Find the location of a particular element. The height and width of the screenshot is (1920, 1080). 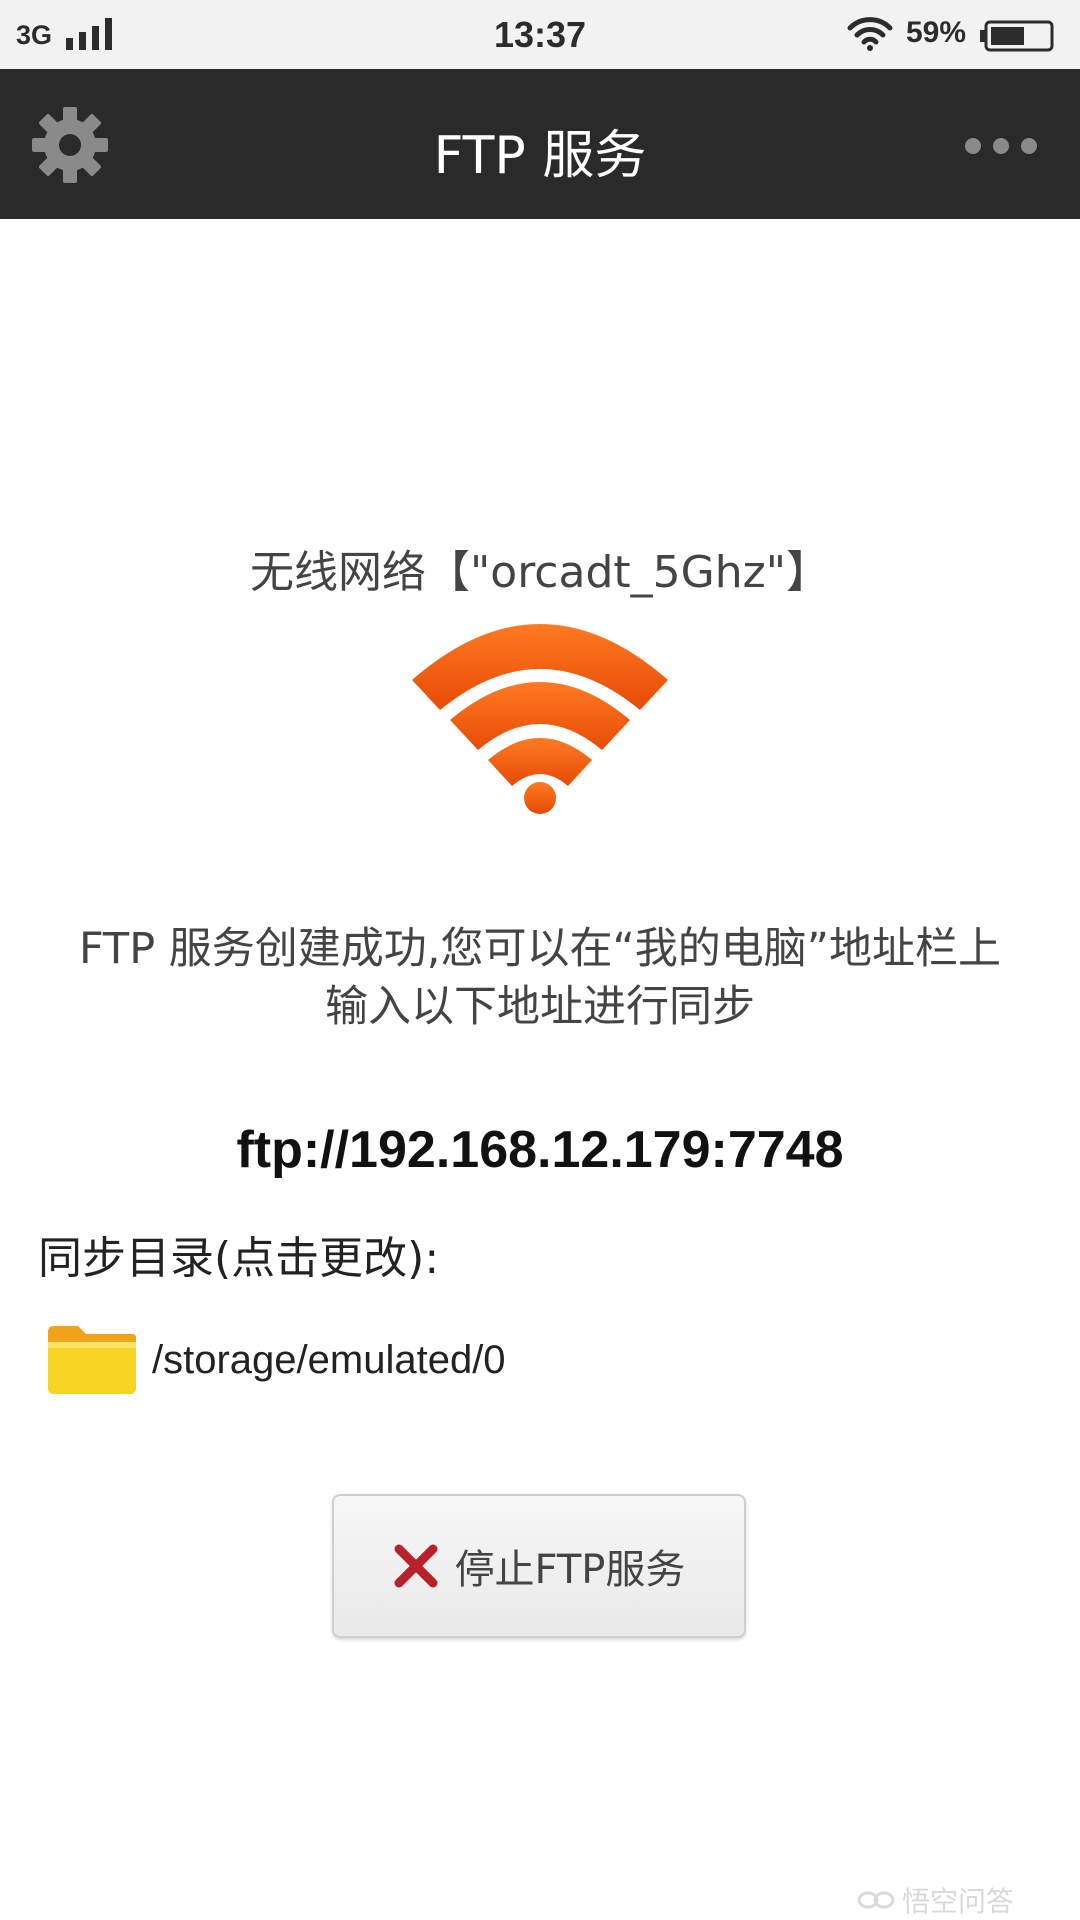

watermark-text: 悟空问答 is located at coordinates (958, 1901).